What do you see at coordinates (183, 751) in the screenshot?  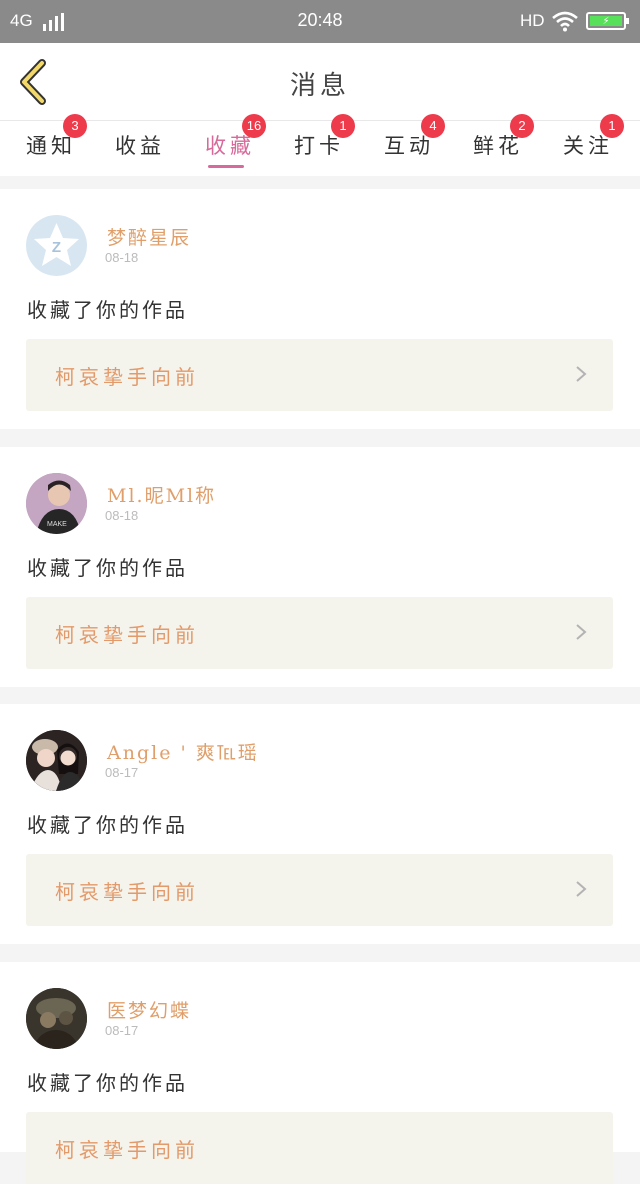 I see `username: Angle ' 爽℡瑶` at bounding box center [183, 751].